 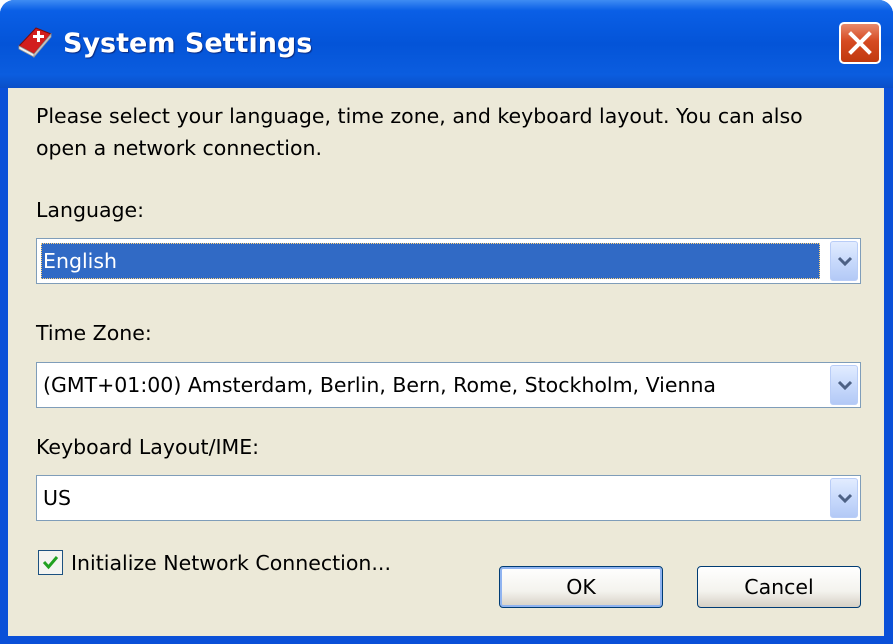 What do you see at coordinates (94, 333) in the screenshot?
I see `time-zone-label: Time Zone:` at bounding box center [94, 333].